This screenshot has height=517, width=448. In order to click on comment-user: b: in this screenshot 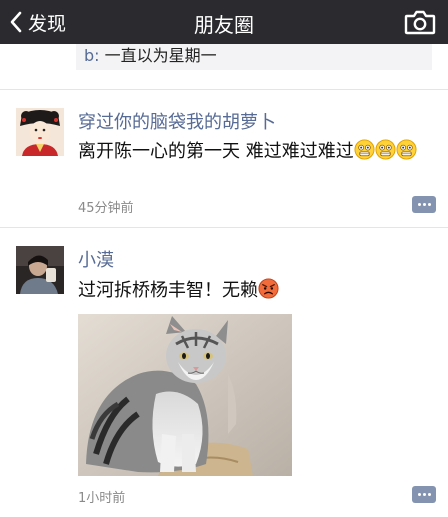, I will do `click(92, 55)`.